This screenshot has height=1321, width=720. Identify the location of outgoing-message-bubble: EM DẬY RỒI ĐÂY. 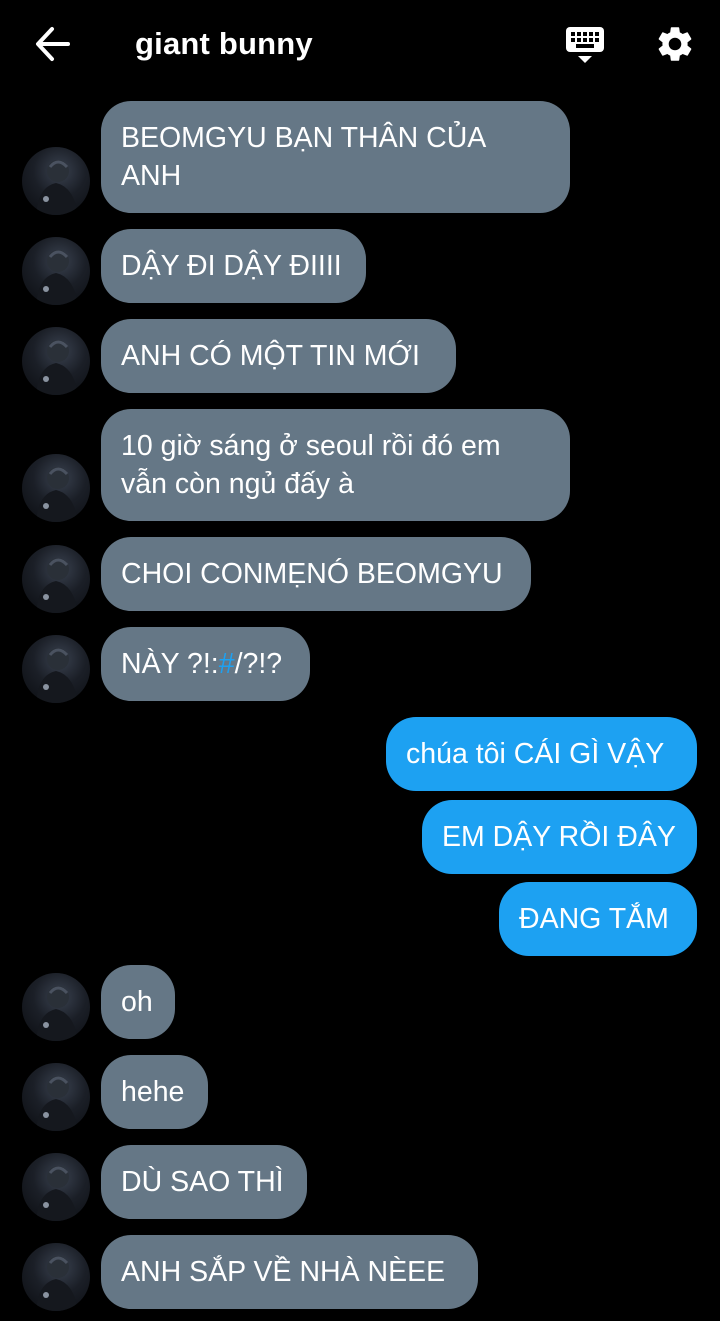
(559, 837).